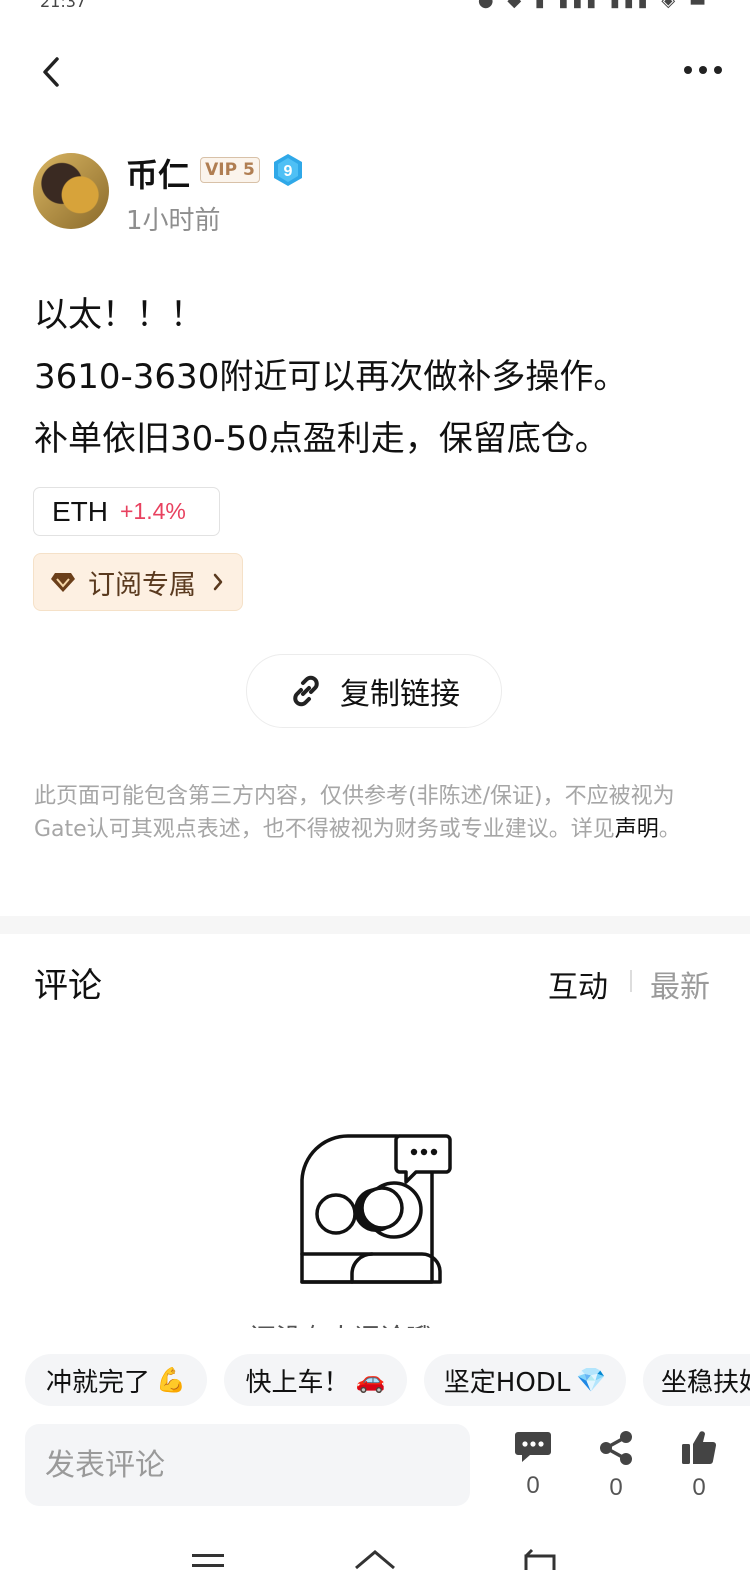 The width and height of the screenshot is (750, 1571). Describe the element at coordinates (376, 1210) in the screenshot. I see `empty-comments-illustration` at that location.